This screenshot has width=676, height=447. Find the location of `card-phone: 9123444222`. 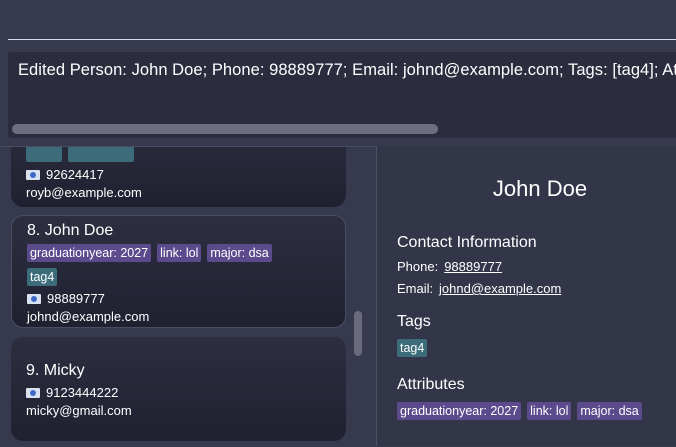

card-phone: 9123444222 is located at coordinates (82, 392).